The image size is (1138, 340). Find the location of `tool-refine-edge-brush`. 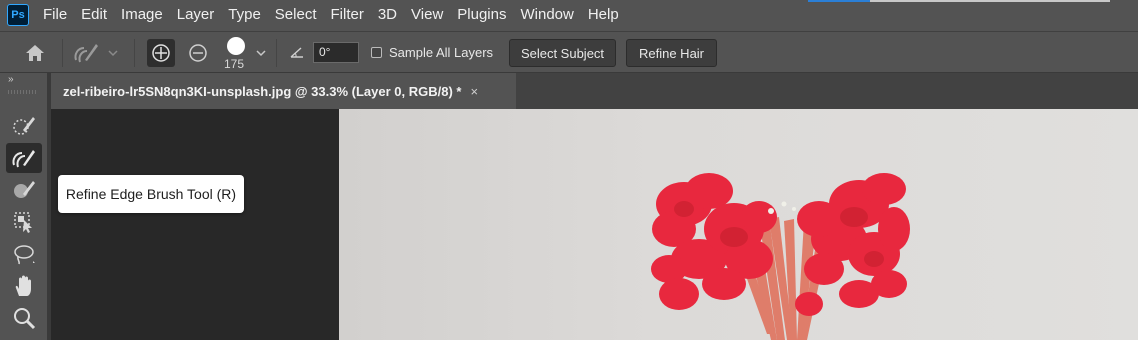

tool-refine-edge-brush is located at coordinates (24, 158).